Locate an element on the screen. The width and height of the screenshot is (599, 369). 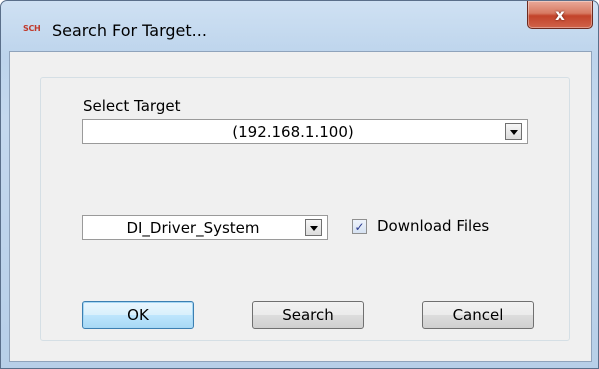
check-icon: ✓ is located at coordinates (359, 226).